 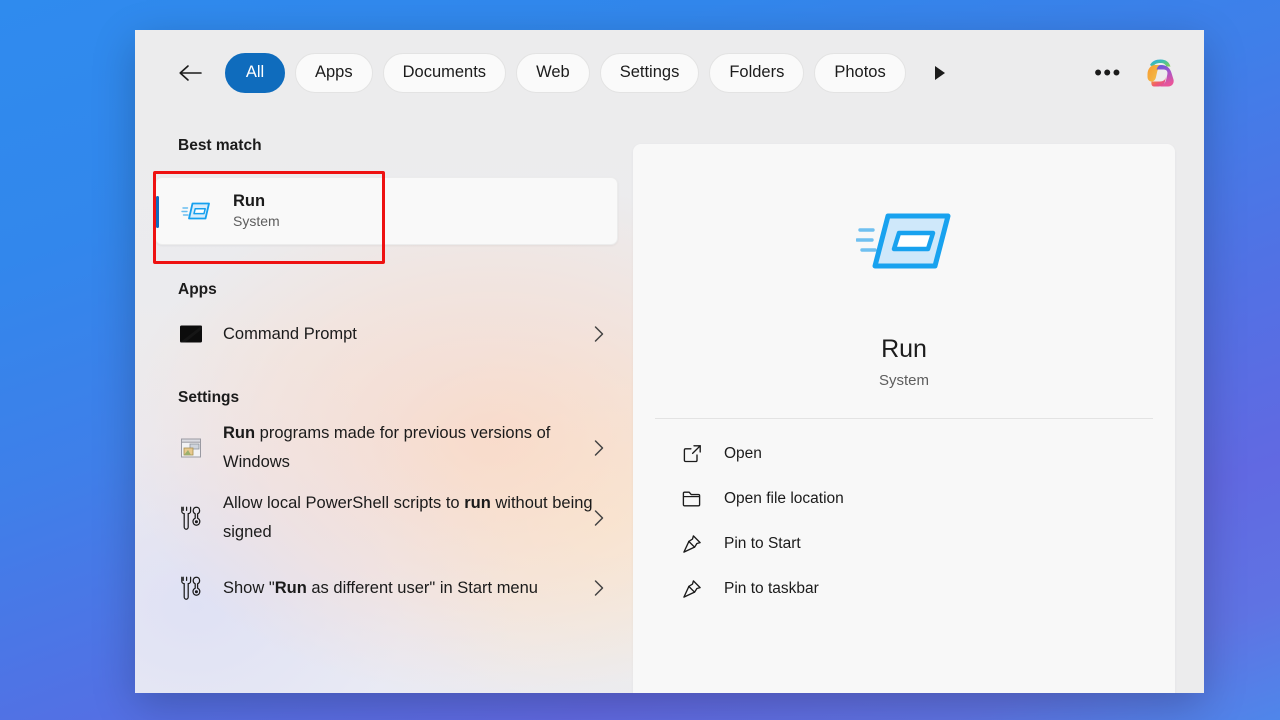 What do you see at coordinates (904, 453) in the screenshot?
I see `action-open: Open` at bounding box center [904, 453].